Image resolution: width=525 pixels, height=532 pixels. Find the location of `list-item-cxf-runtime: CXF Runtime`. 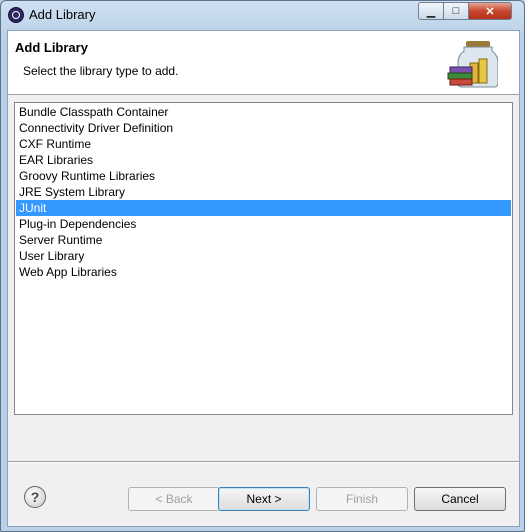

list-item-cxf-runtime: CXF Runtime is located at coordinates (263, 144).